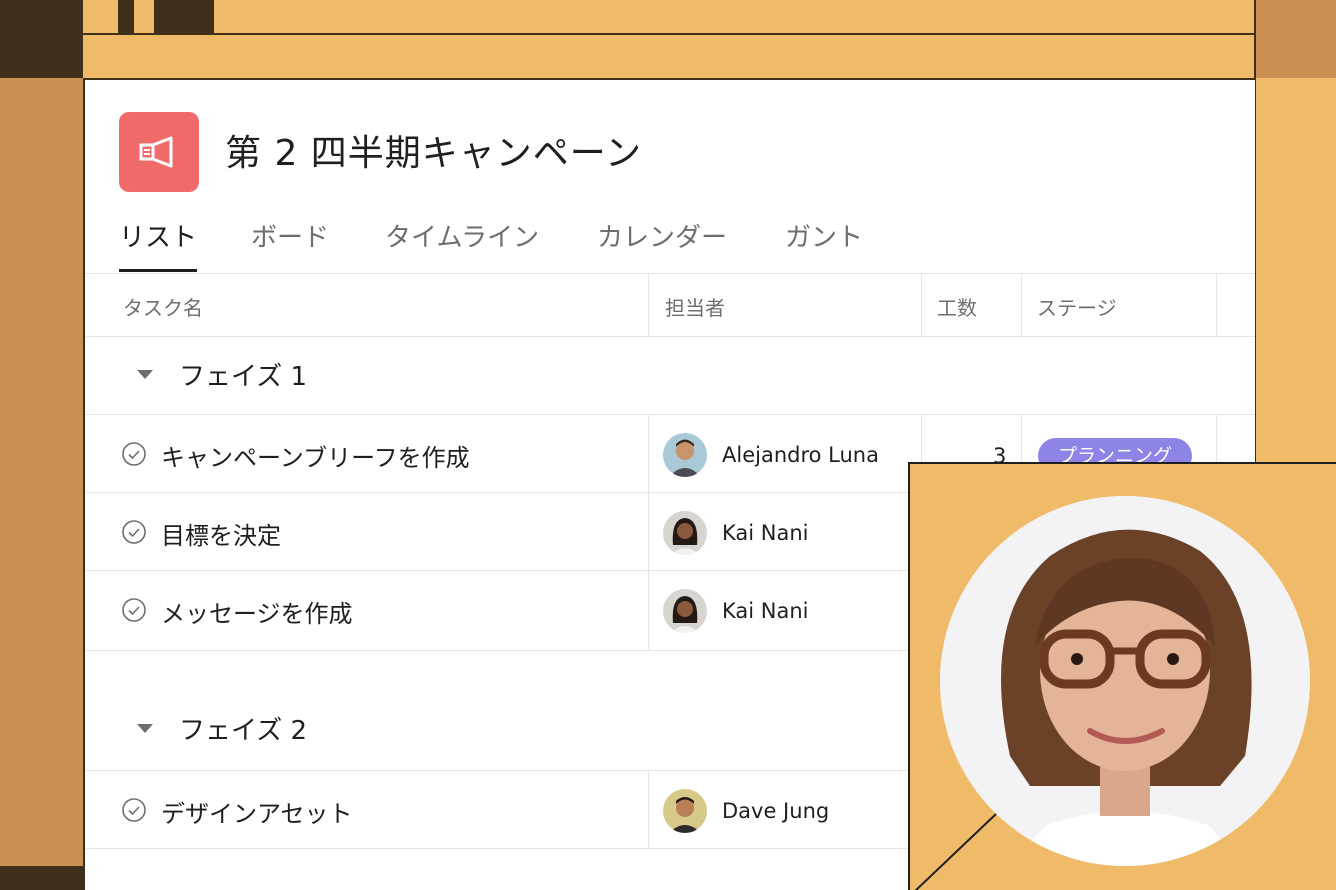 The image size is (1336, 890). Describe the element at coordinates (695, 306) in the screenshot. I see `column-header-assignee: 担当者` at that location.